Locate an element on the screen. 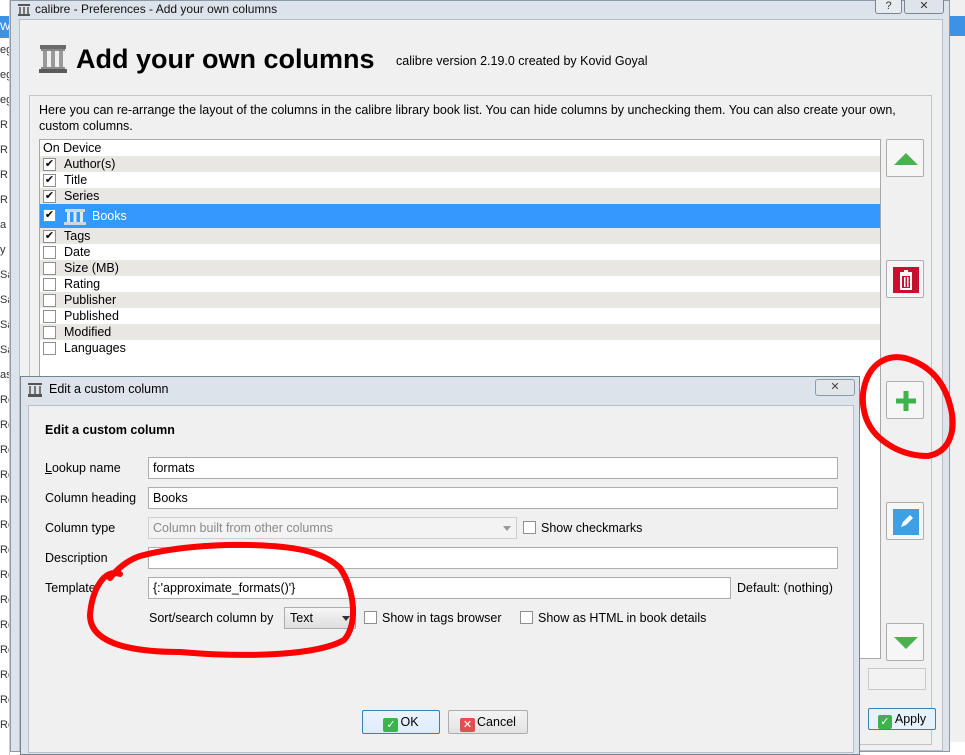 This screenshot has width=965, height=755. column-list-item: Date is located at coordinates (460, 252).